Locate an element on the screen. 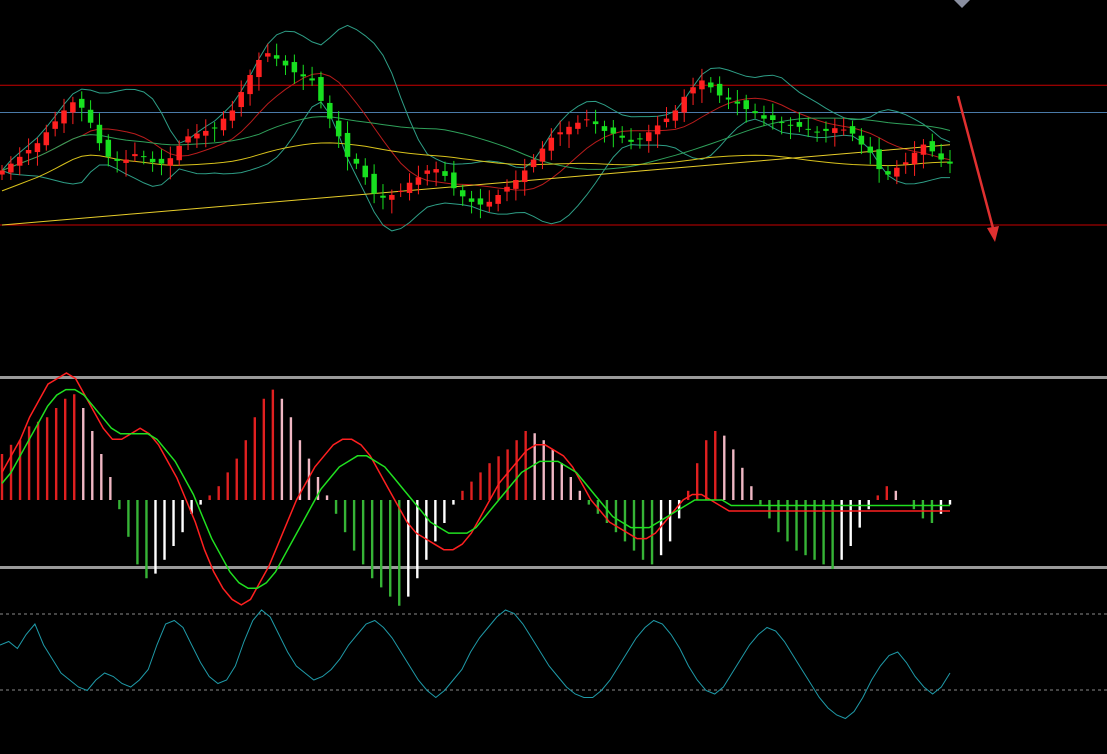 The width and height of the screenshot is (1107, 754). forecast-arrow-head is located at coordinates (993, 234).